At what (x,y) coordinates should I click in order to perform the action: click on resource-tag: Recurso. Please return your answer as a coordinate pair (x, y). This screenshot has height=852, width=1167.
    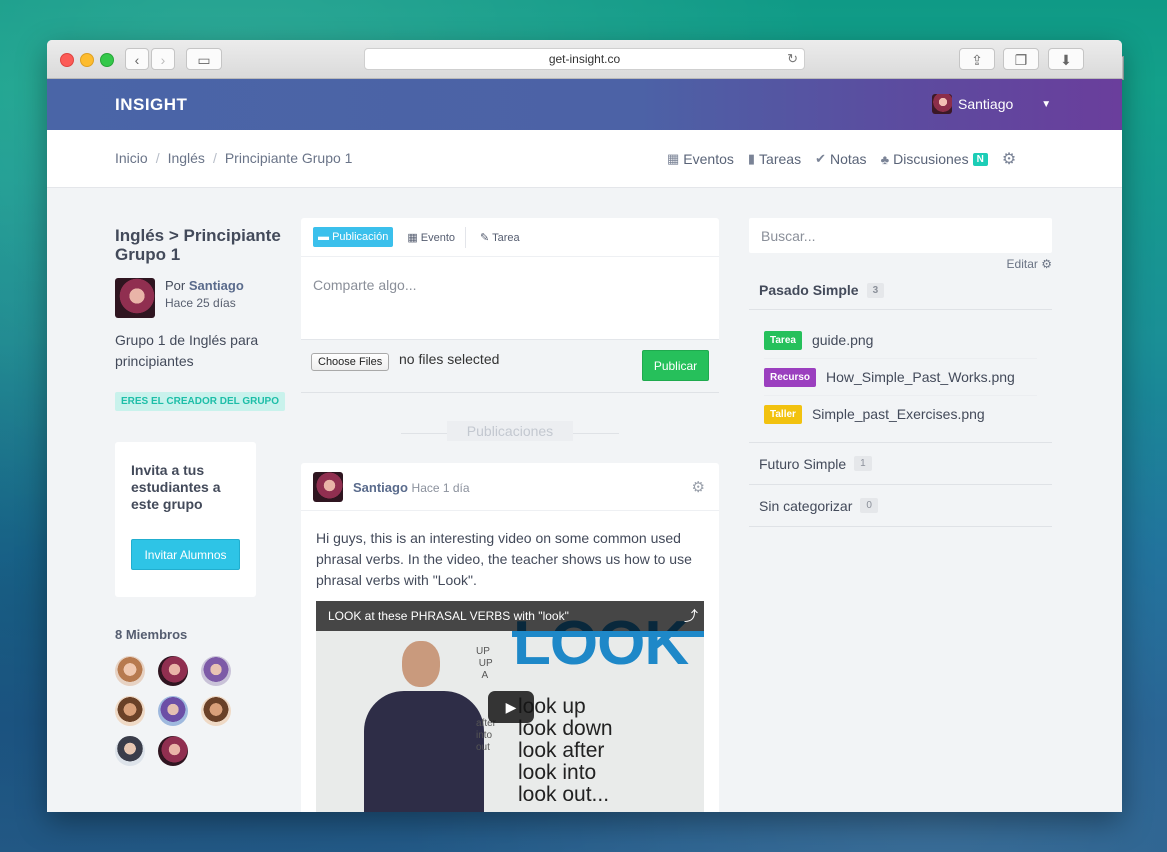
    Looking at the image, I should click on (790, 377).